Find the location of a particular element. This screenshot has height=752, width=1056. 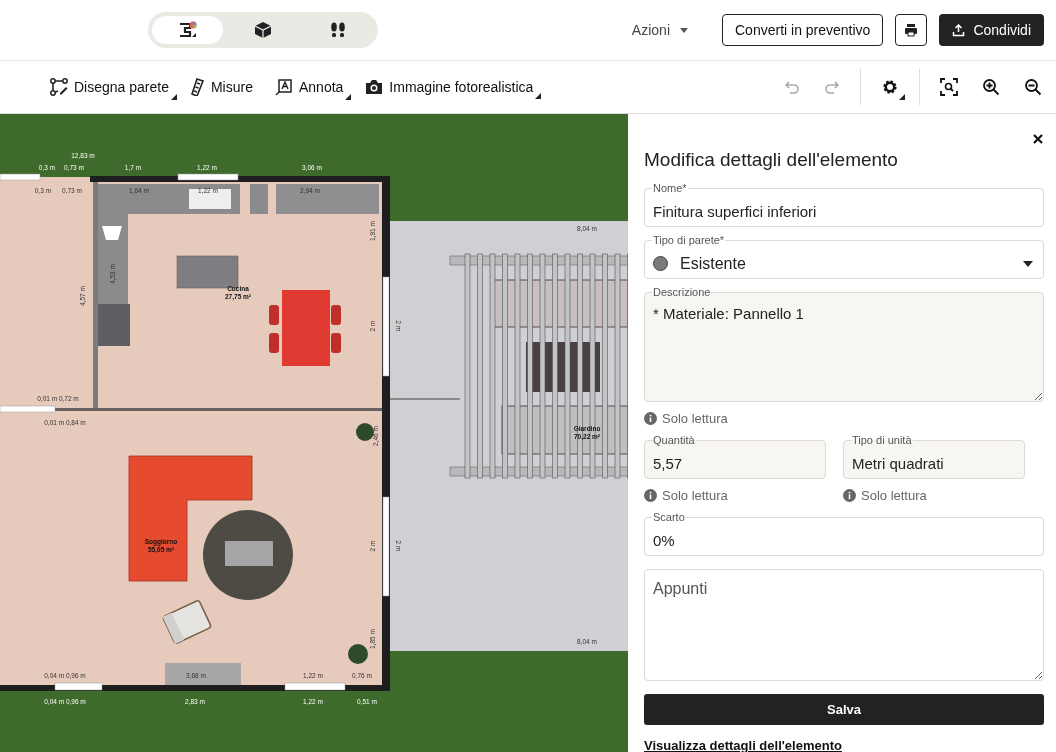

camera-icon is located at coordinates (374, 87).